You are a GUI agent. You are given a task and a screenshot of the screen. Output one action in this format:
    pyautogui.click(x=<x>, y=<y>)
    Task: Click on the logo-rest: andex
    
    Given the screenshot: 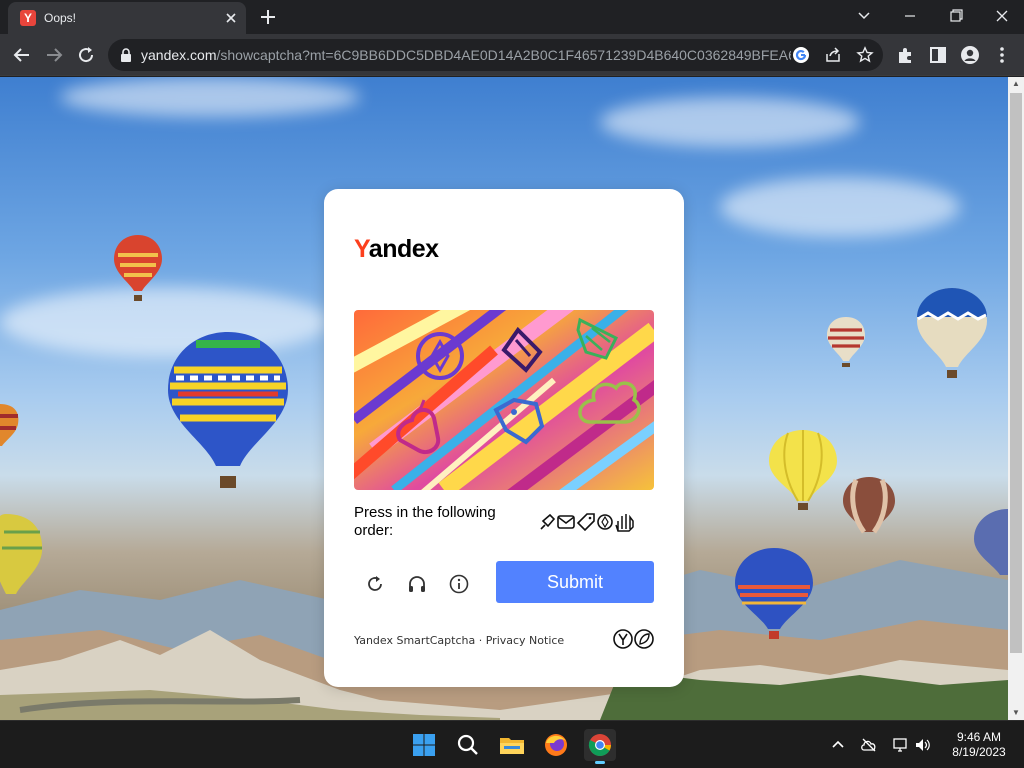 What is the action you would take?
    pyautogui.click(x=403, y=249)
    